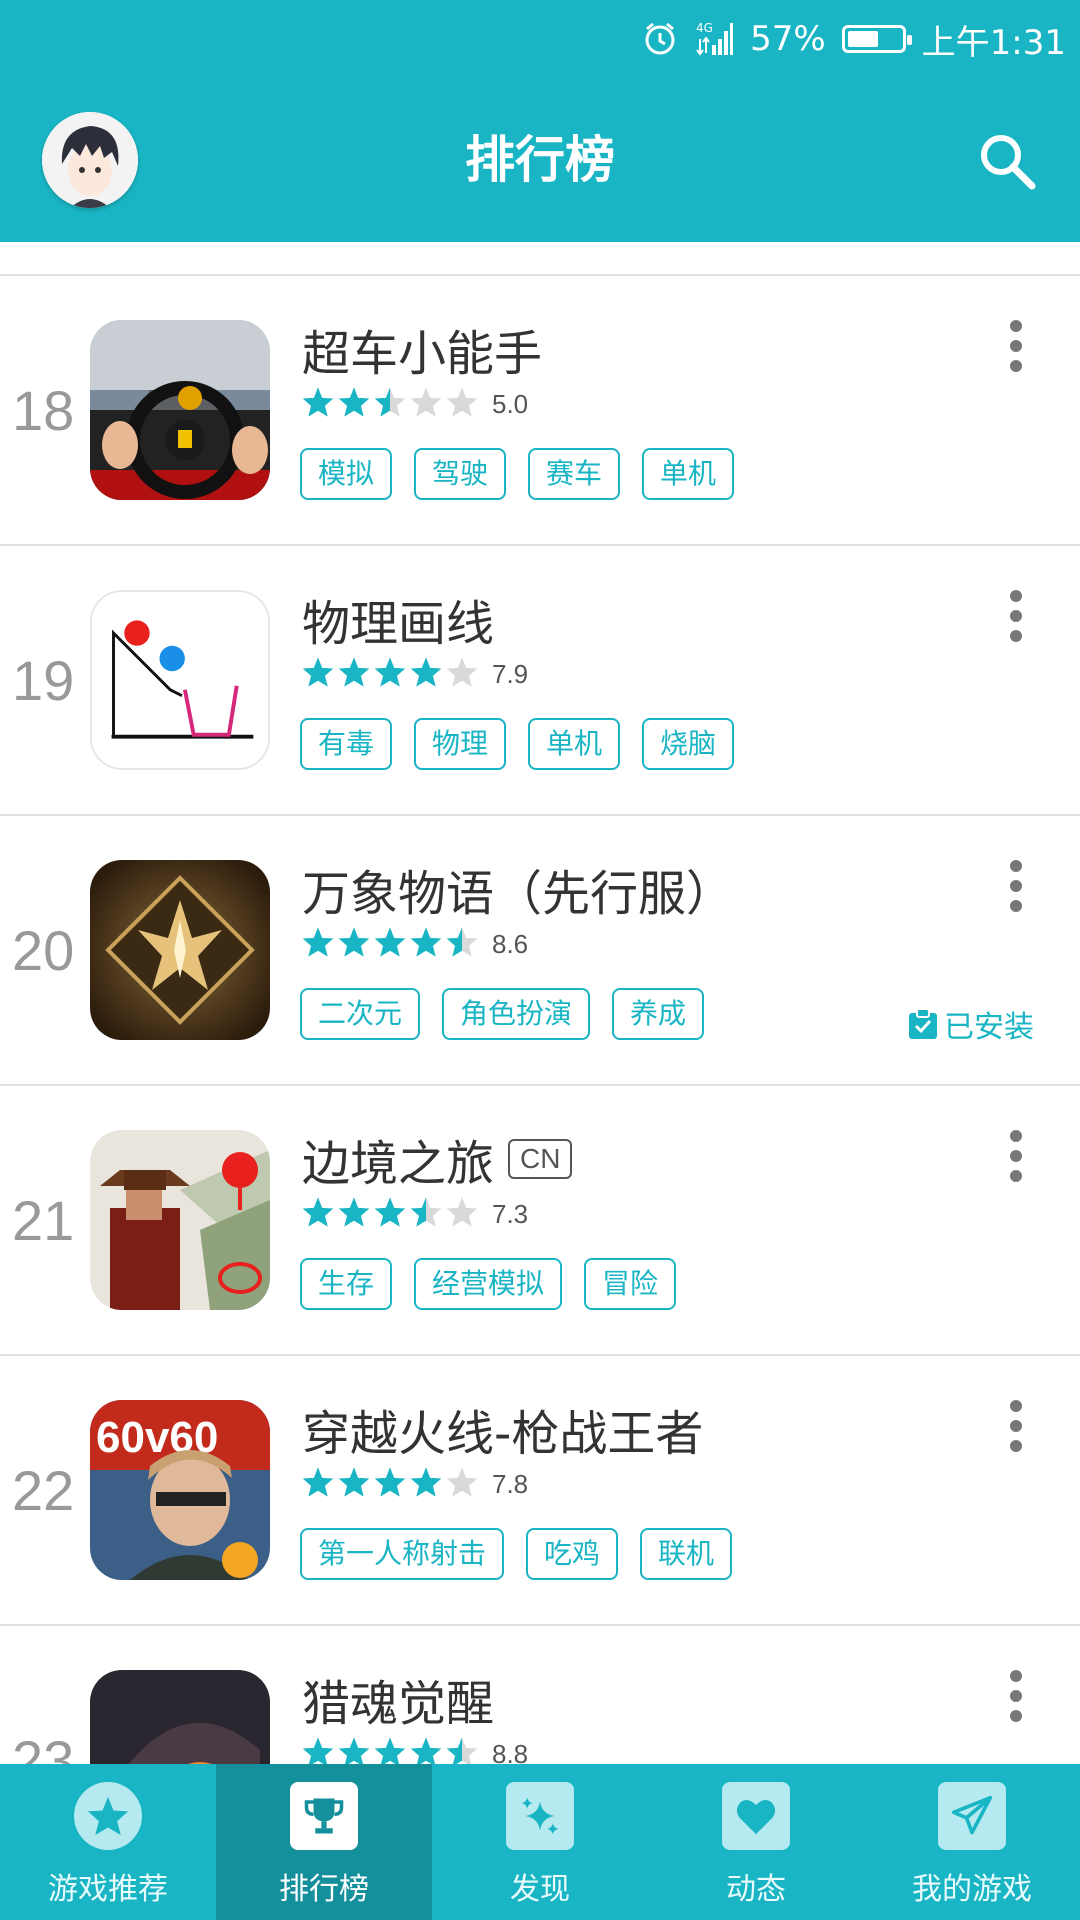 Image resolution: width=1080 pixels, height=1920 pixels. I want to click on star-rating: 7.3, so click(414, 1214).